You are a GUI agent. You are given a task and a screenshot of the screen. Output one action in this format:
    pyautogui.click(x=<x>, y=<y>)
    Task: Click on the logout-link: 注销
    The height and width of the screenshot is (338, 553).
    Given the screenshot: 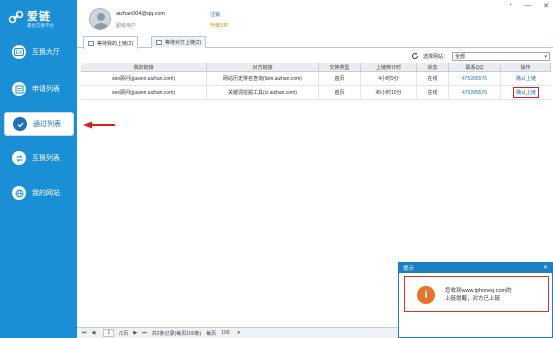 What is the action you would take?
    pyautogui.click(x=215, y=14)
    